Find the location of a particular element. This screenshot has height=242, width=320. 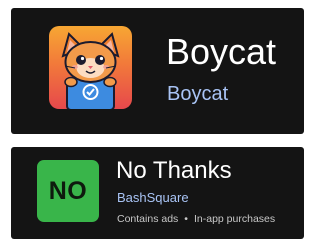

contains-ads-label: Contains ads is located at coordinates (148, 219).